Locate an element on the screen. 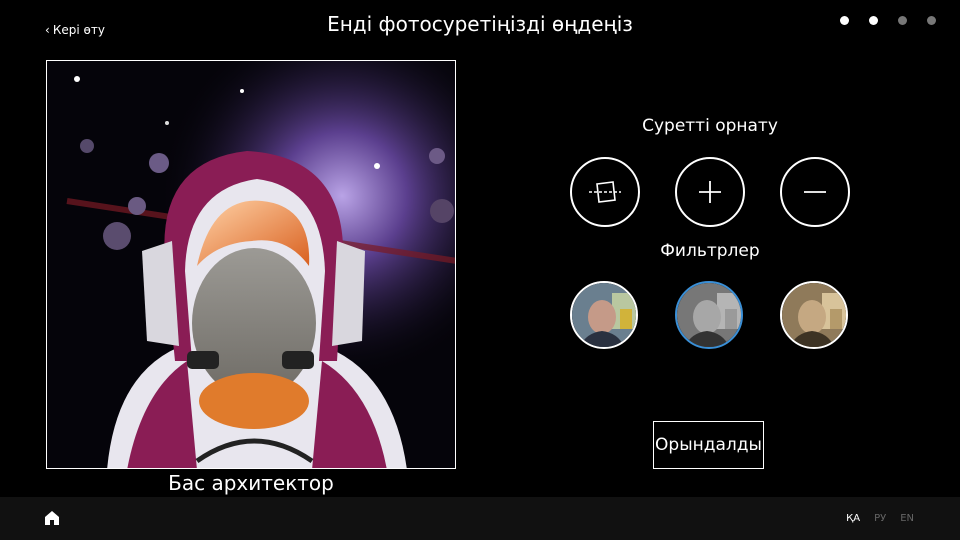  language-option-kk: ҚА is located at coordinates (853, 518).